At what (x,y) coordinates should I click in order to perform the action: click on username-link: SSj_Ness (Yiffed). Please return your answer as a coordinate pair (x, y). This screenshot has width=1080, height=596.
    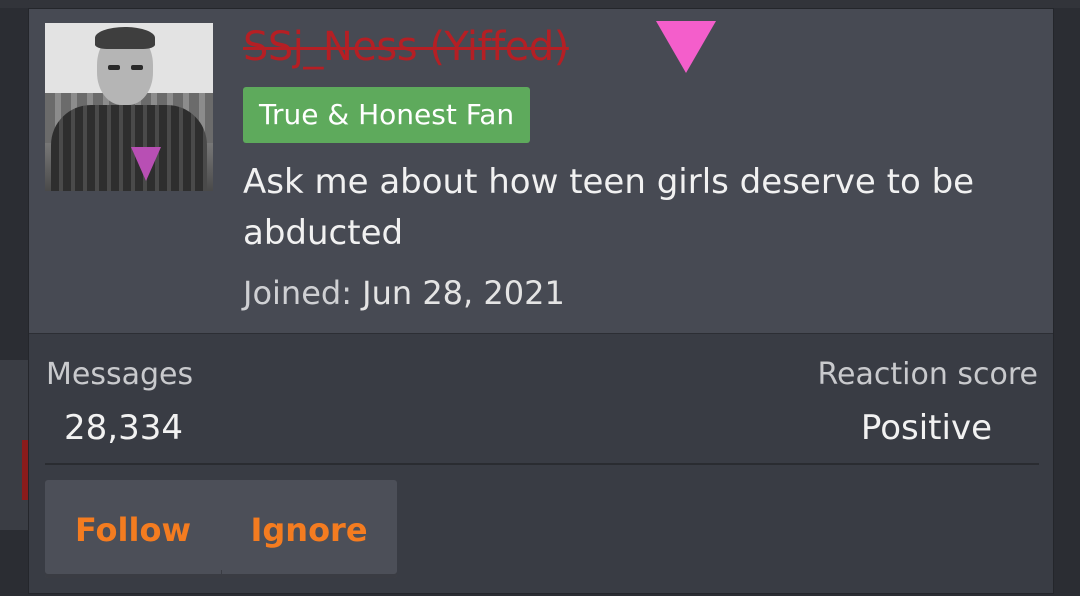
    Looking at the image, I should click on (406, 47).